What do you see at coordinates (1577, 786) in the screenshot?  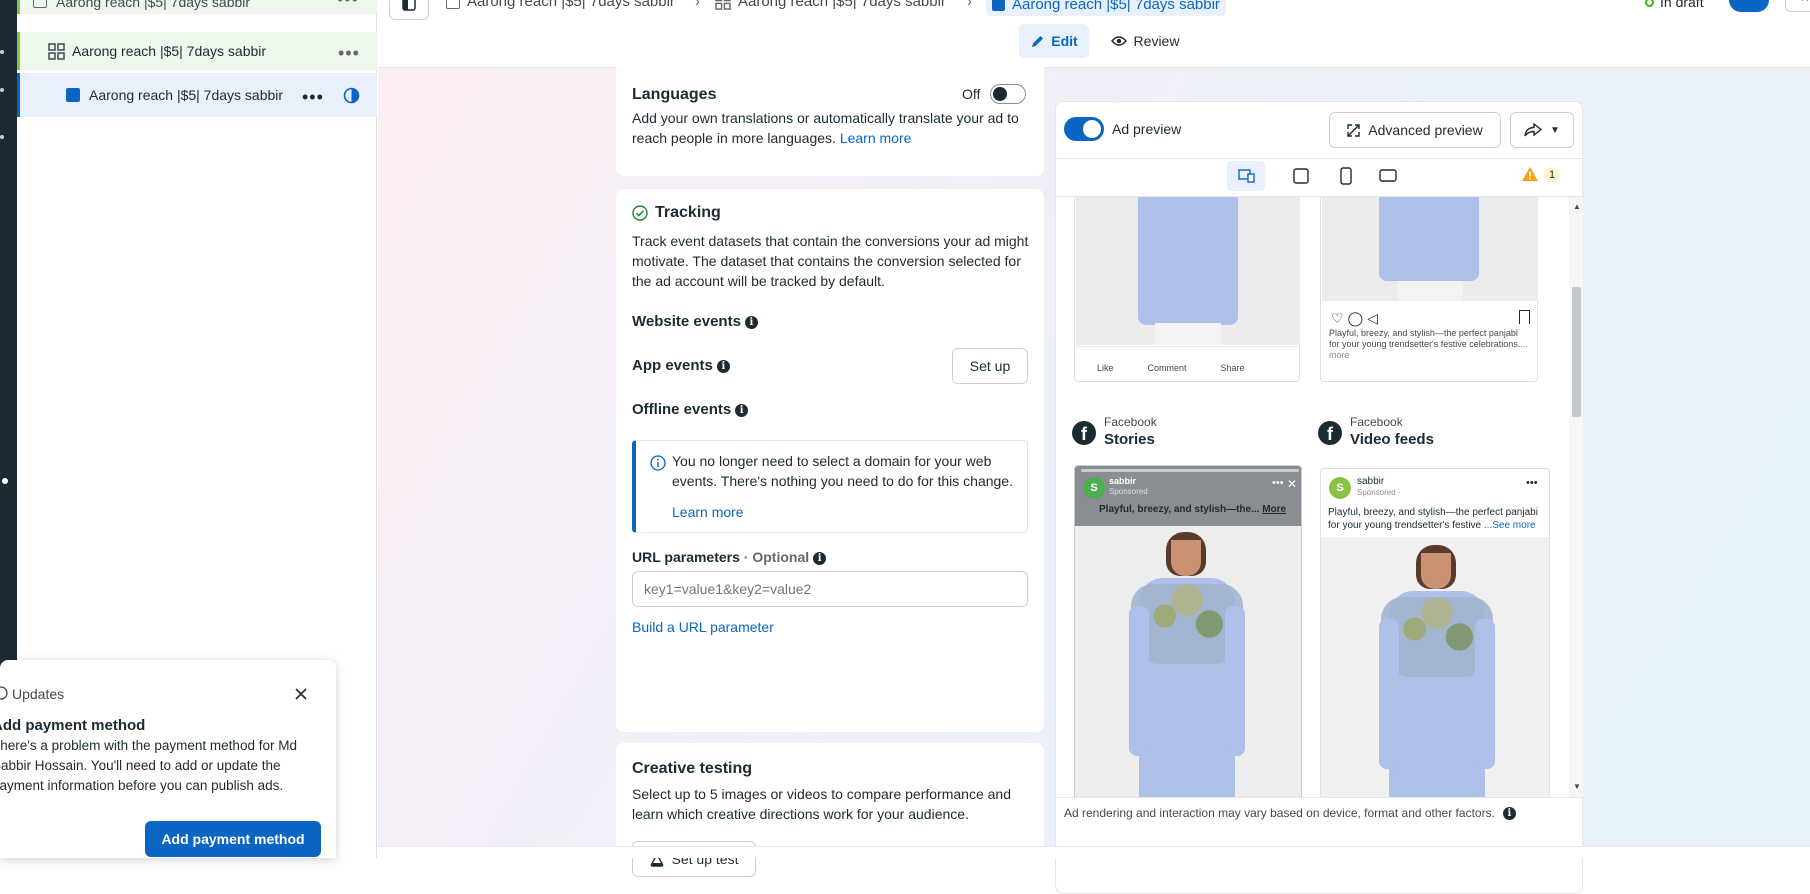 I see `scroll-down-icon: ▼` at bounding box center [1577, 786].